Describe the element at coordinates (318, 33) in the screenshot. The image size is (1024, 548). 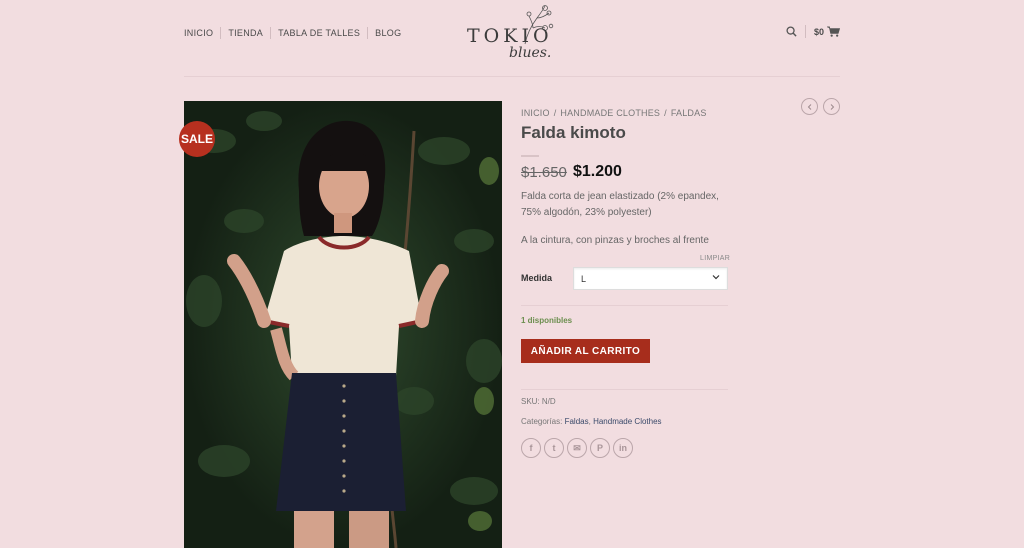
I see `nav-item-tabla-de-talles: TABLA DE TALLES` at that location.